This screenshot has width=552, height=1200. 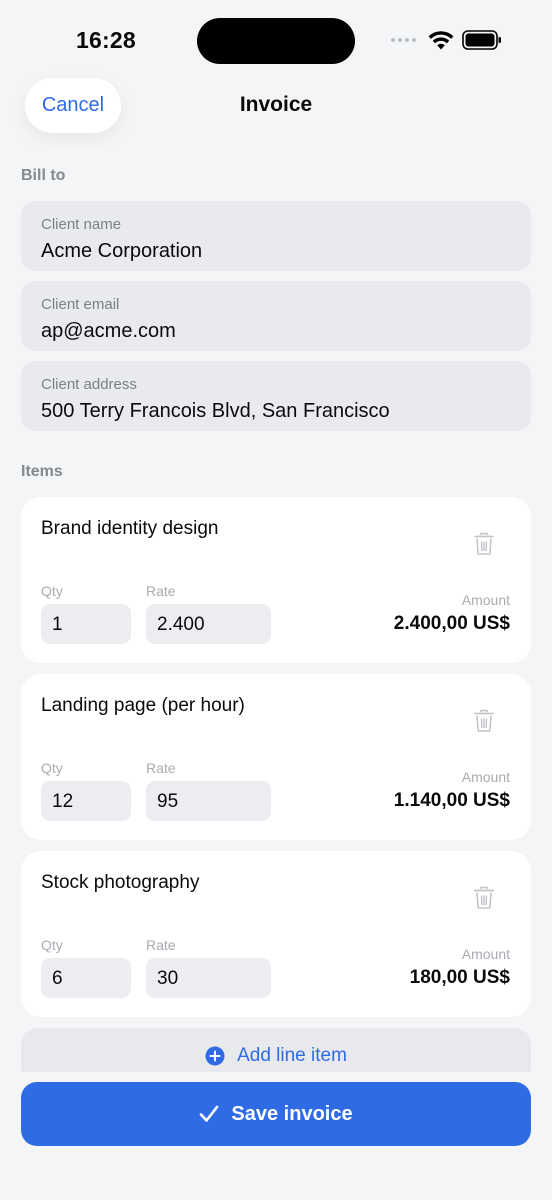 What do you see at coordinates (86, 624) in the screenshot?
I see `qty-input: 1` at bounding box center [86, 624].